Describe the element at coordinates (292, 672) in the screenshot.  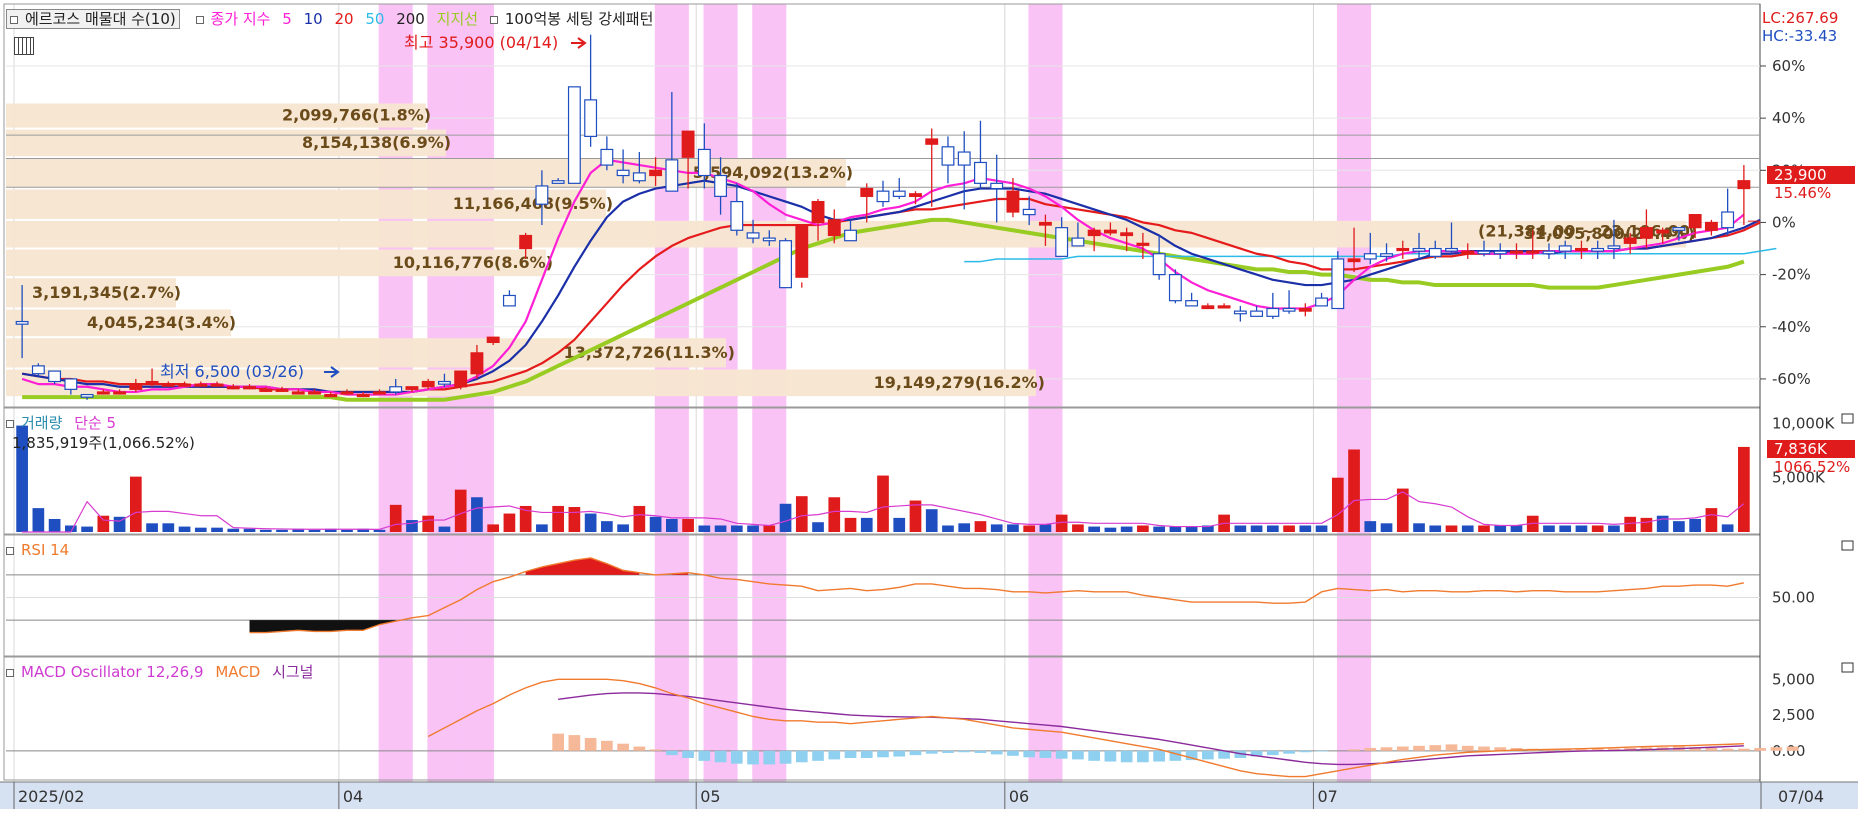
I see `signal-title: 시그널` at that location.